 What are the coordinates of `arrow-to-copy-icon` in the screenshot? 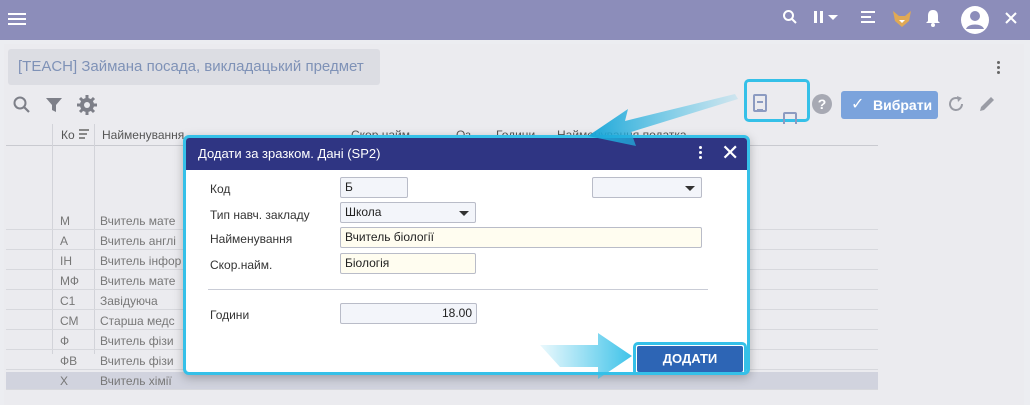 It's located at (663, 120).